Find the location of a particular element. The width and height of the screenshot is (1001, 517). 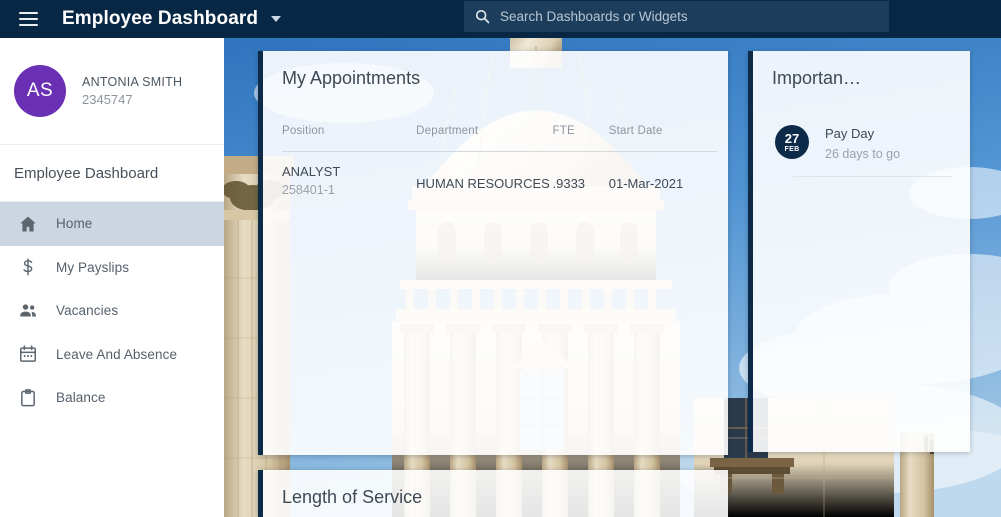

avatar: AS is located at coordinates (40, 91).